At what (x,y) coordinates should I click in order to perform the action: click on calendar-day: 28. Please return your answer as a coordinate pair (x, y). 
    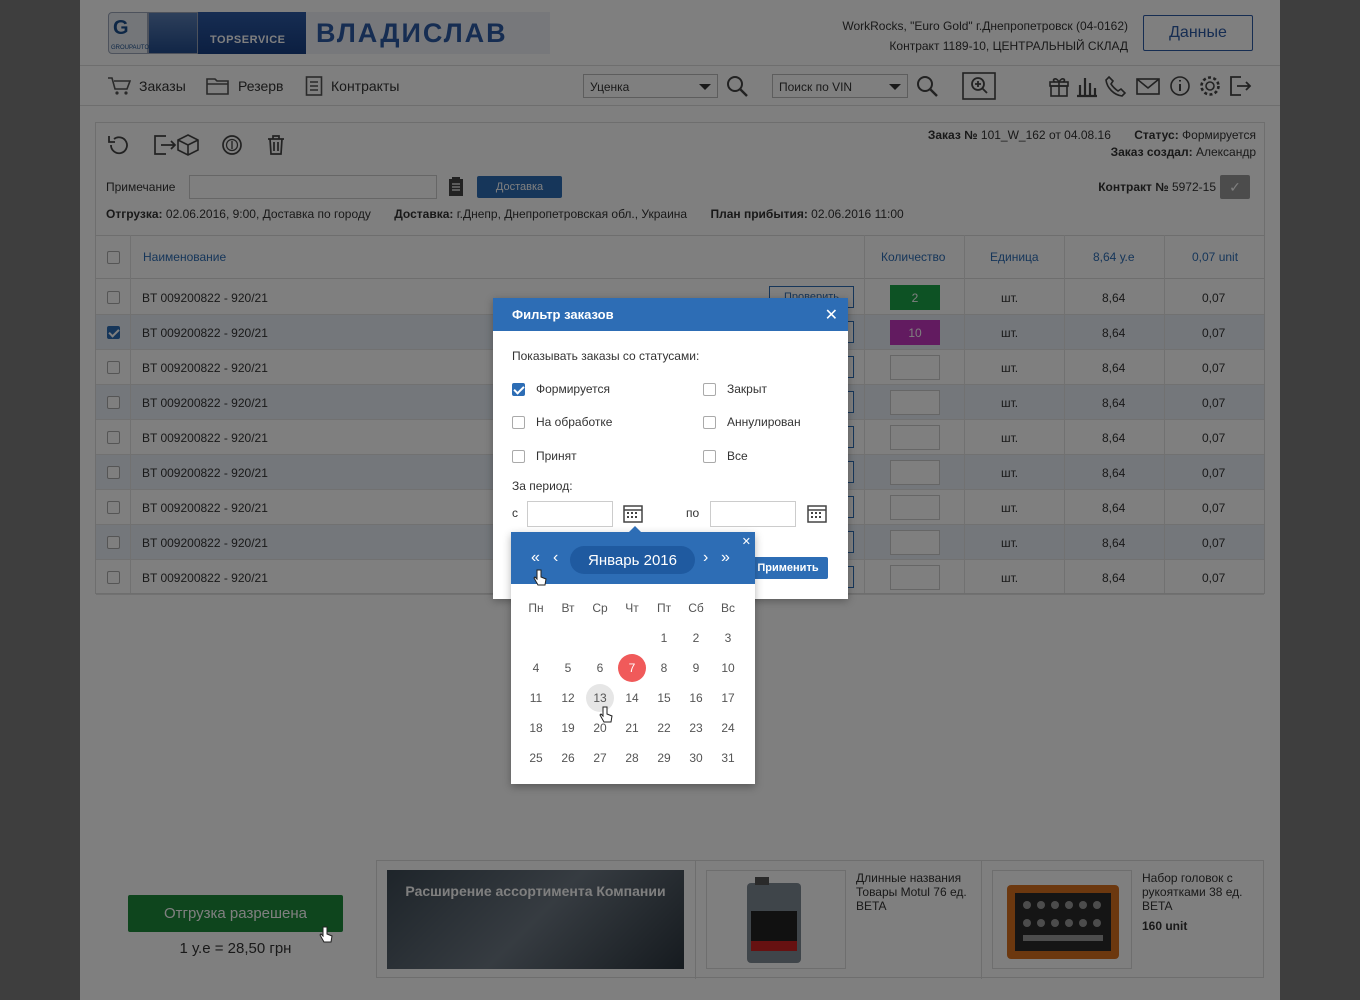
    Looking at the image, I should click on (632, 758).